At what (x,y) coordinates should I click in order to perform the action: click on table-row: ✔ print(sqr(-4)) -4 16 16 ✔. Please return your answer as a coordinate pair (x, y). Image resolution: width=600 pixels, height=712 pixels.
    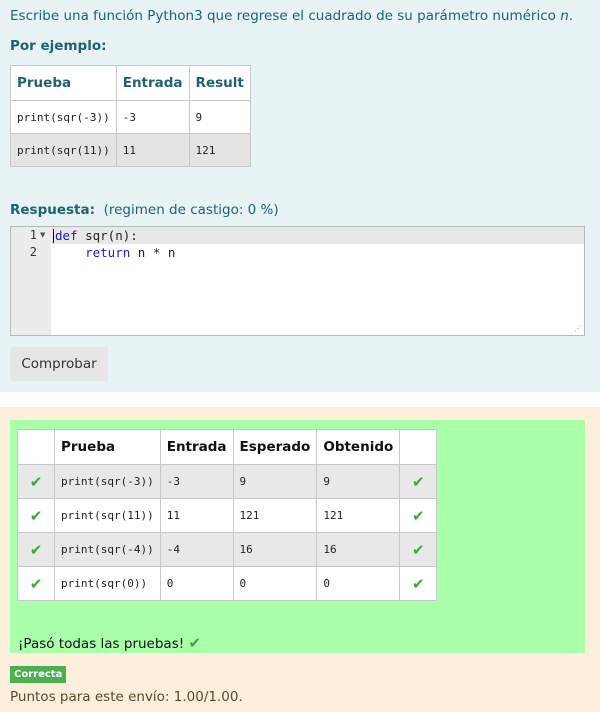
    Looking at the image, I should click on (227, 549).